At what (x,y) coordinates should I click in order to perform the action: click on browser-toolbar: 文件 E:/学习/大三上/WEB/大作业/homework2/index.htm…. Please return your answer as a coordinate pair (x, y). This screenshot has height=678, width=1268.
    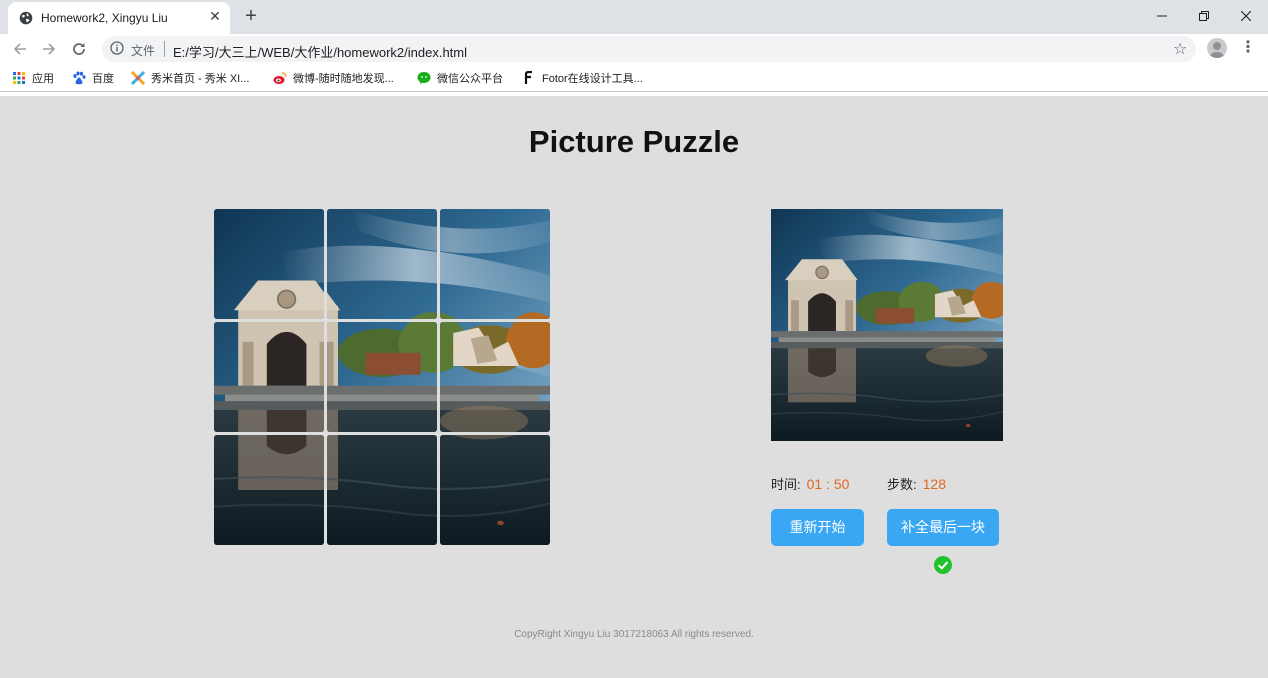
    Looking at the image, I should click on (634, 49).